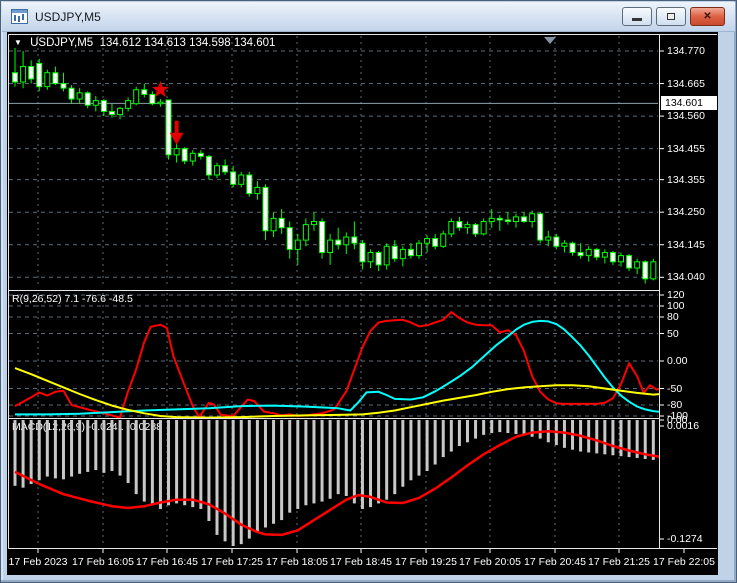  I want to click on close-button: ✕, so click(707, 16).